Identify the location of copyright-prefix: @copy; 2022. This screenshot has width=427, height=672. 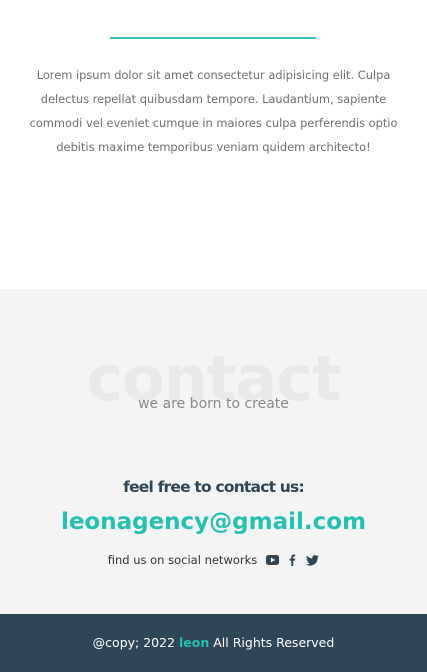
(134, 642).